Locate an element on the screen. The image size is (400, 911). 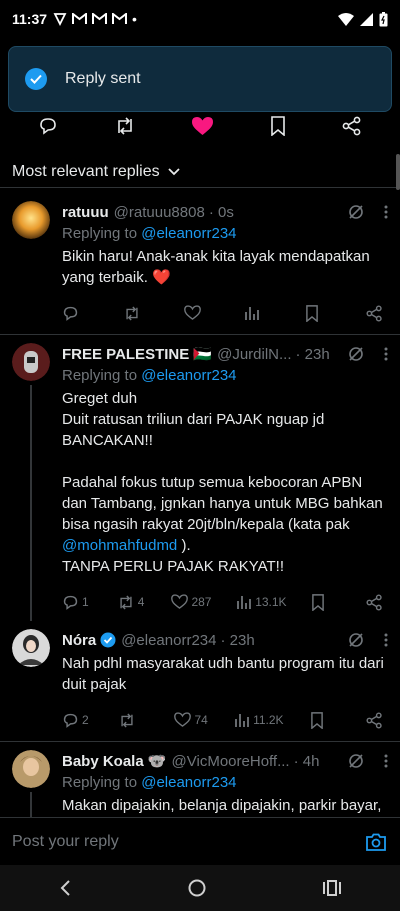
toast-message: Reply sent is located at coordinates (103, 78).